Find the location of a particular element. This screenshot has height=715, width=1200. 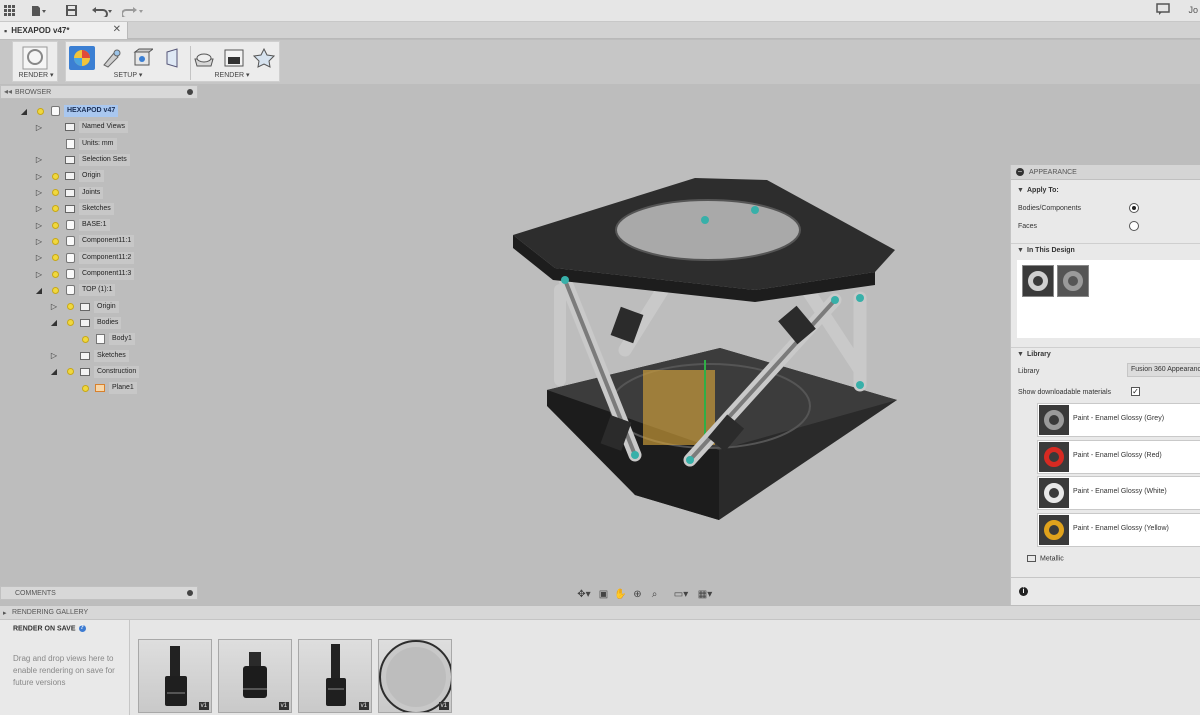

display-settings-icon: ▭▾ is located at coordinates (681, 594).